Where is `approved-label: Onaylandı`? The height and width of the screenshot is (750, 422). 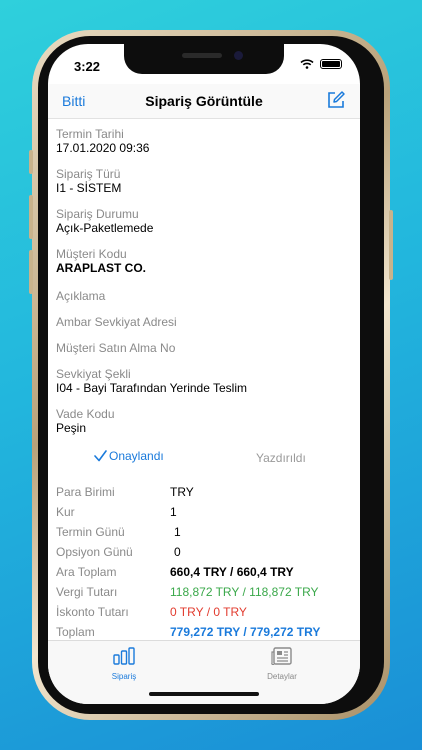 approved-label: Onaylandı is located at coordinates (136, 456).